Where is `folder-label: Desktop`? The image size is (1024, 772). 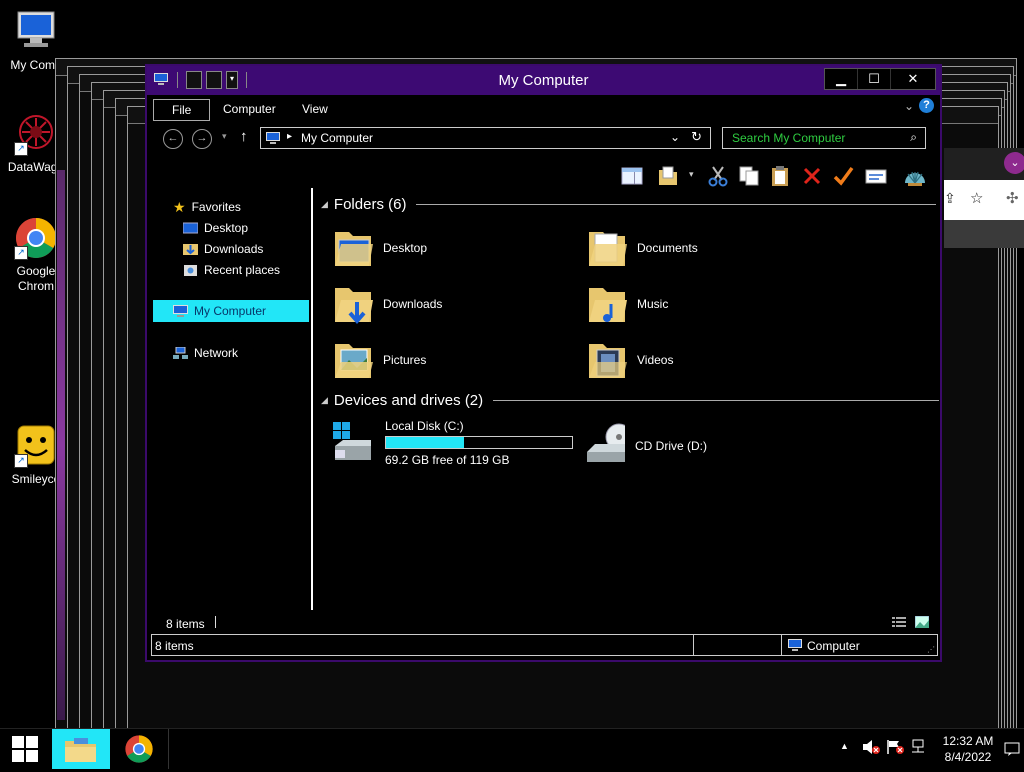
folder-label: Desktop is located at coordinates (405, 248).